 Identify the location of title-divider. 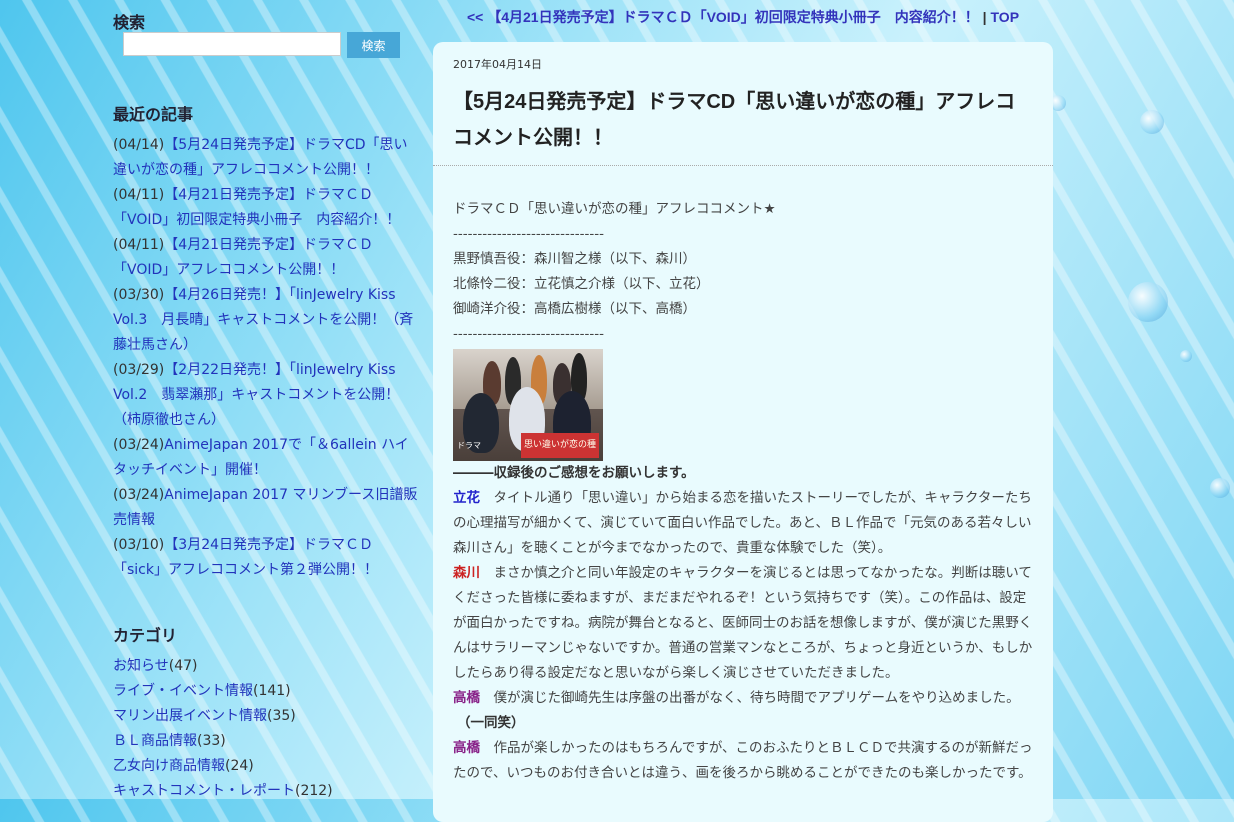
(743, 165).